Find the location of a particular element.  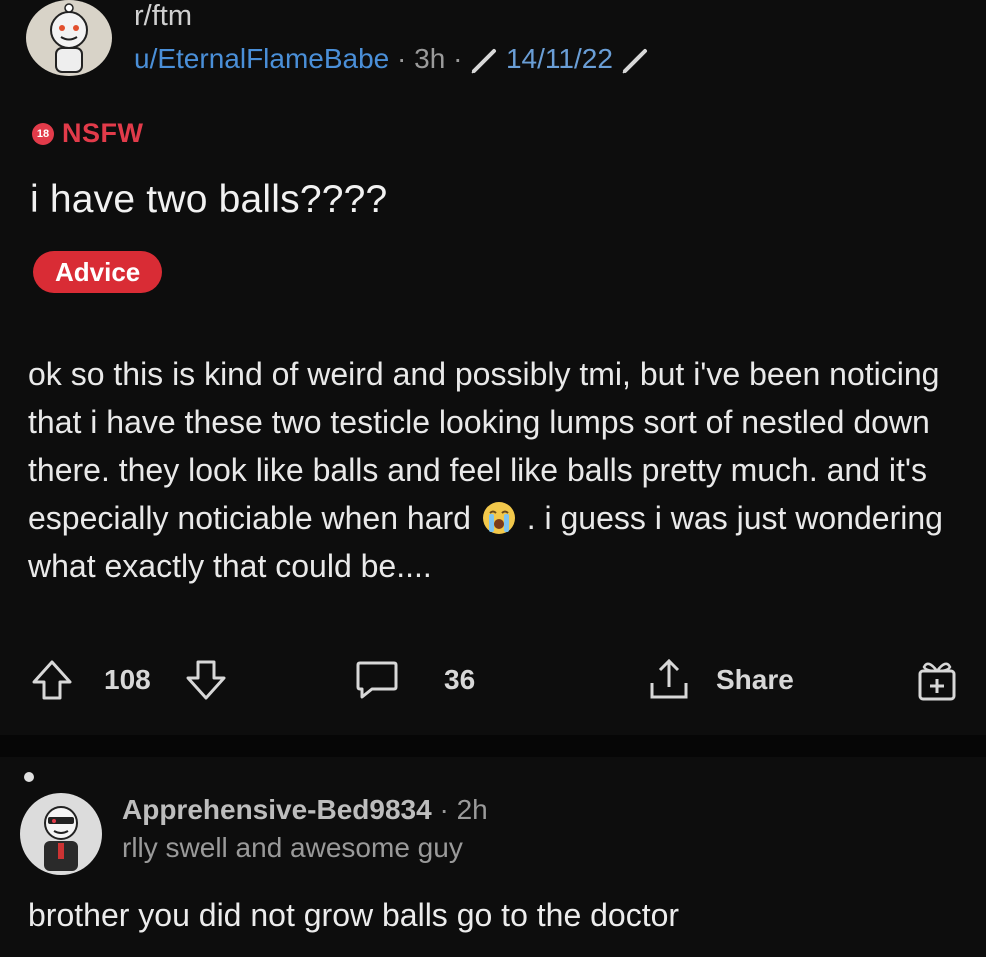

comment-author: Apprehensive-Bed9834 is located at coordinates (277, 809).